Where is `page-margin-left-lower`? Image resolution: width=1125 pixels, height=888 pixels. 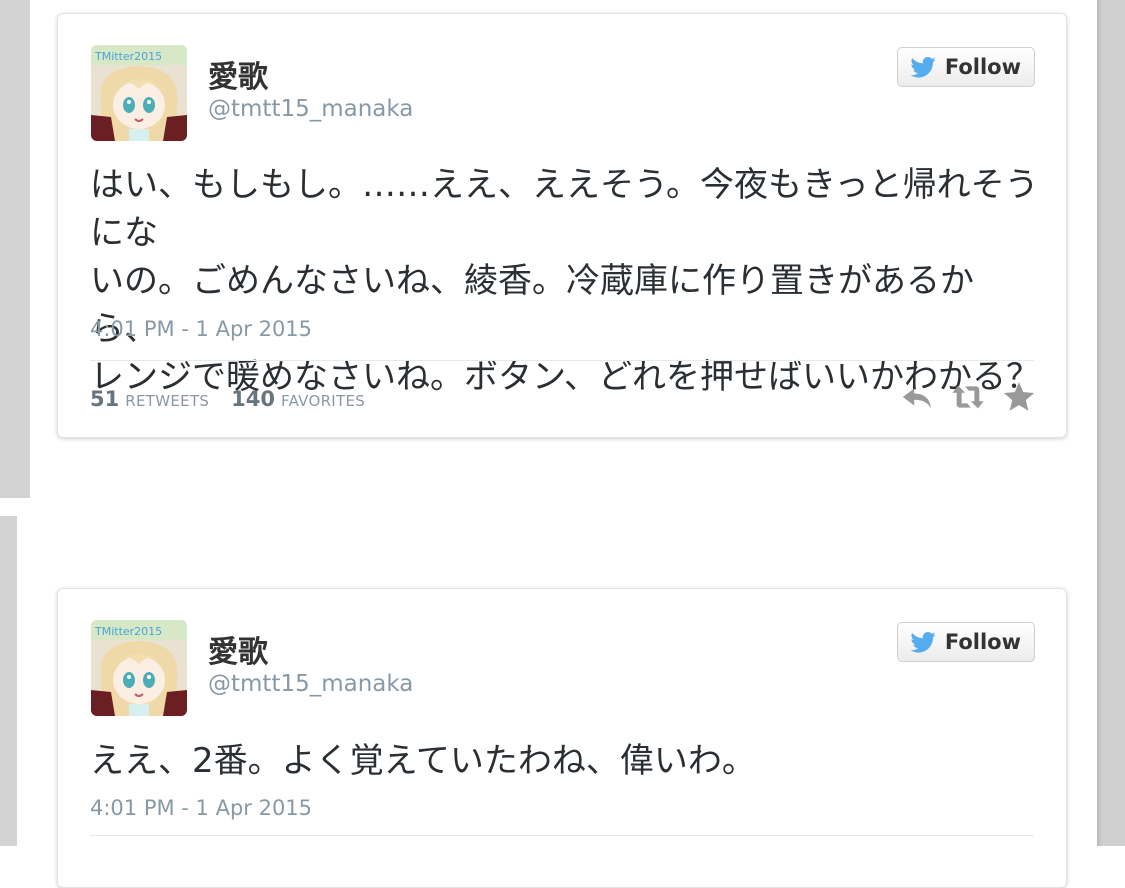
page-margin-left-lower is located at coordinates (8, 681).